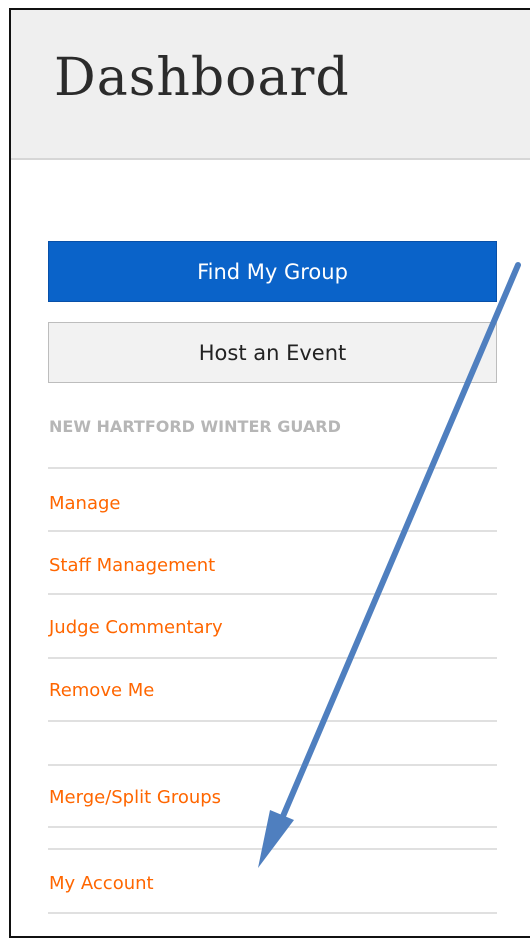  Describe the element at coordinates (135, 797) in the screenshot. I see `merge-split-groups-link: Merge/Split Groups` at that location.